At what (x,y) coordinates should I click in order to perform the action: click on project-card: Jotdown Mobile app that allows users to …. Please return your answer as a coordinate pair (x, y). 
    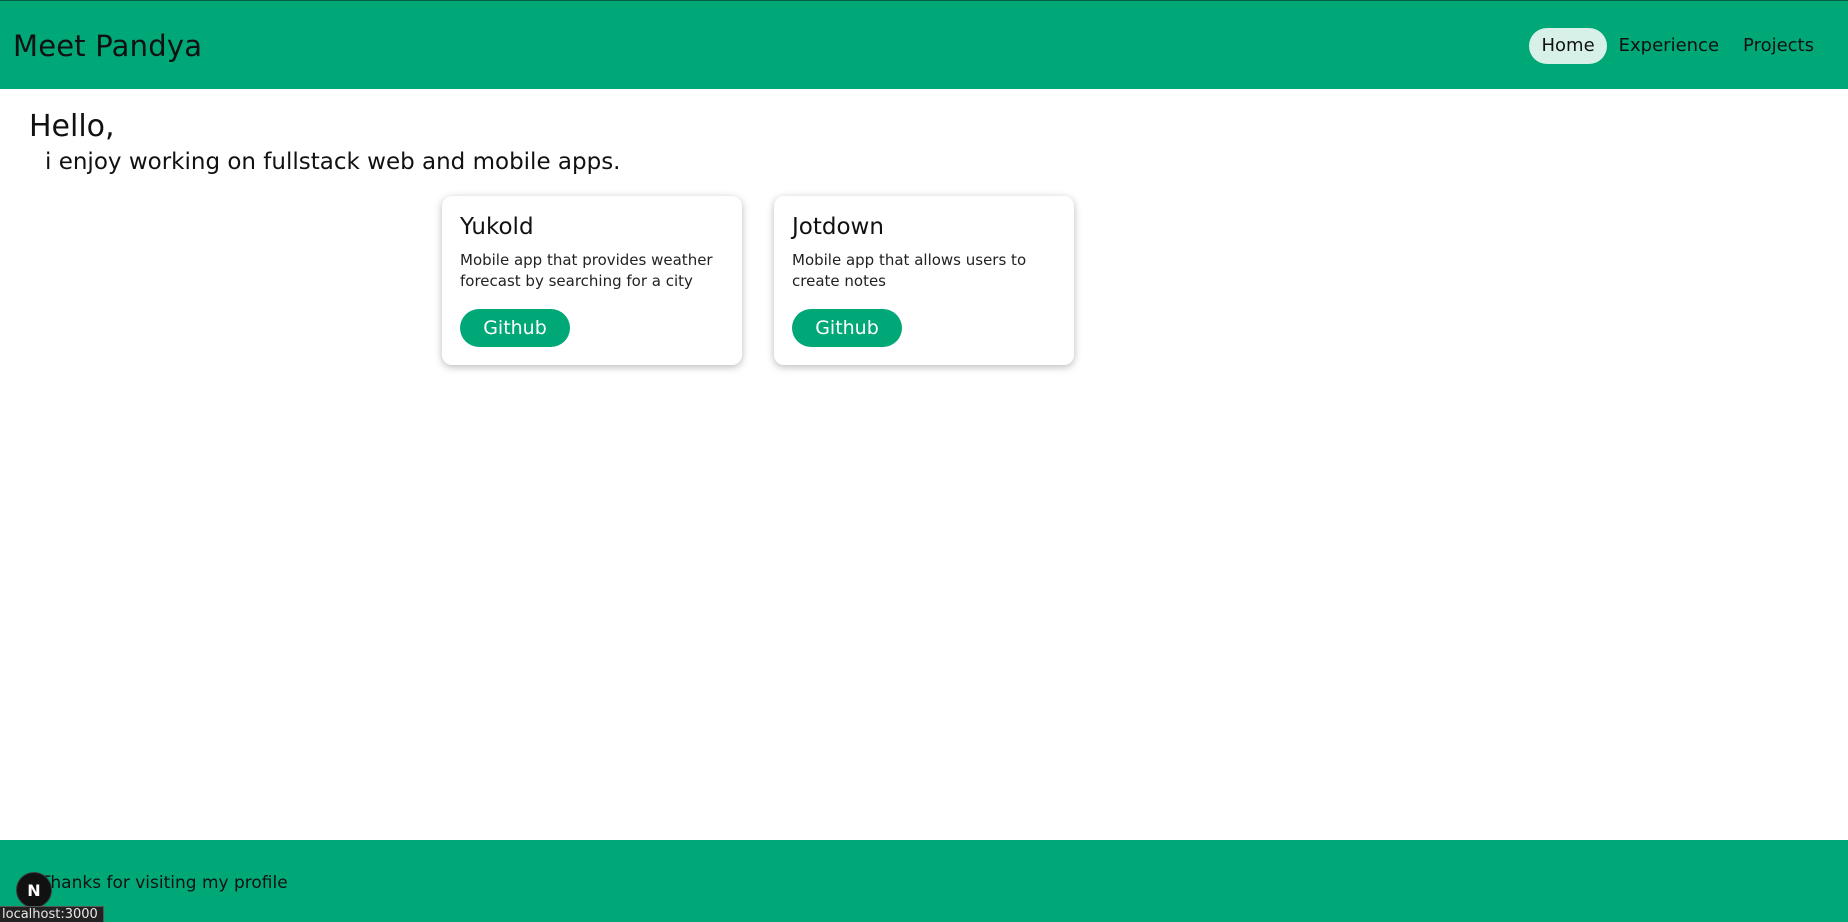
    Looking at the image, I should click on (924, 280).